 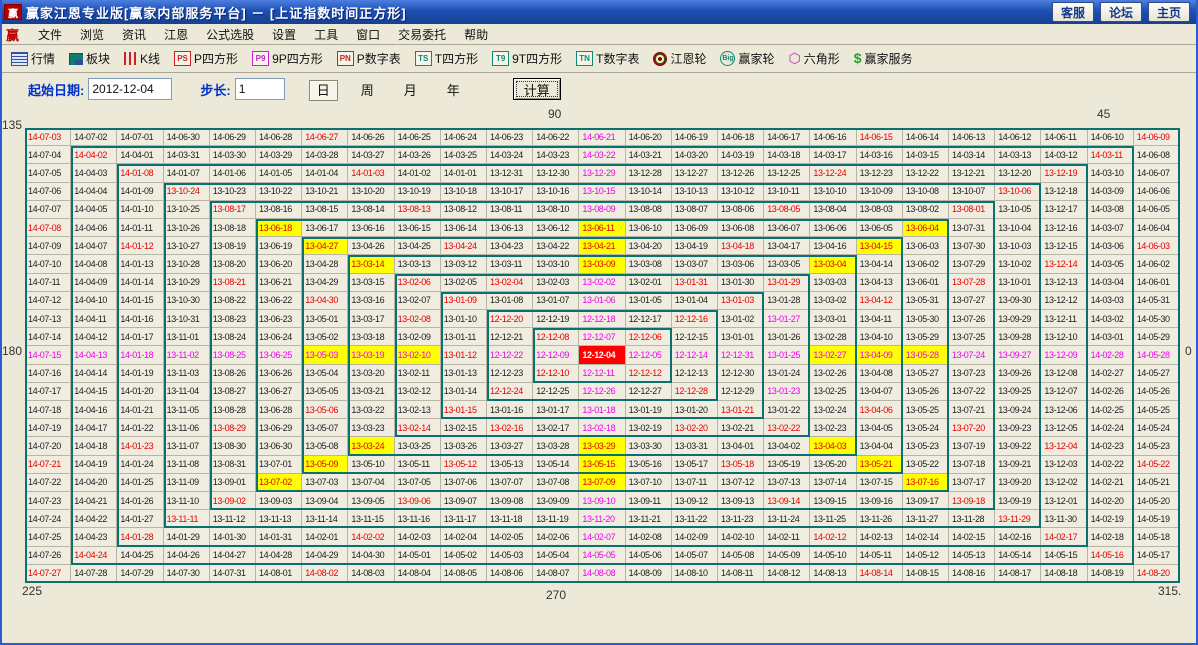 What do you see at coordinates (230, 34) in the screenshot?
I see `menu-item-4: 公式选股` at bounding box center [230, 34].